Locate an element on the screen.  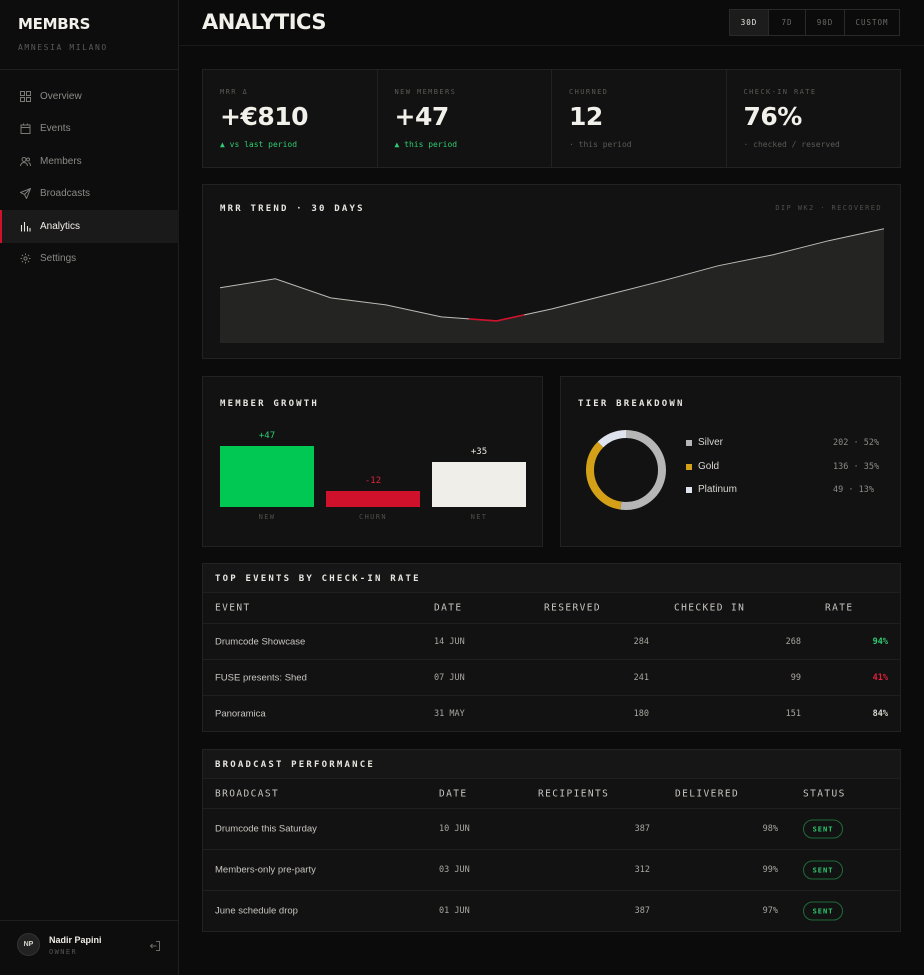
range-custom-button: CUSTOM is located at coordinates (871, 22).